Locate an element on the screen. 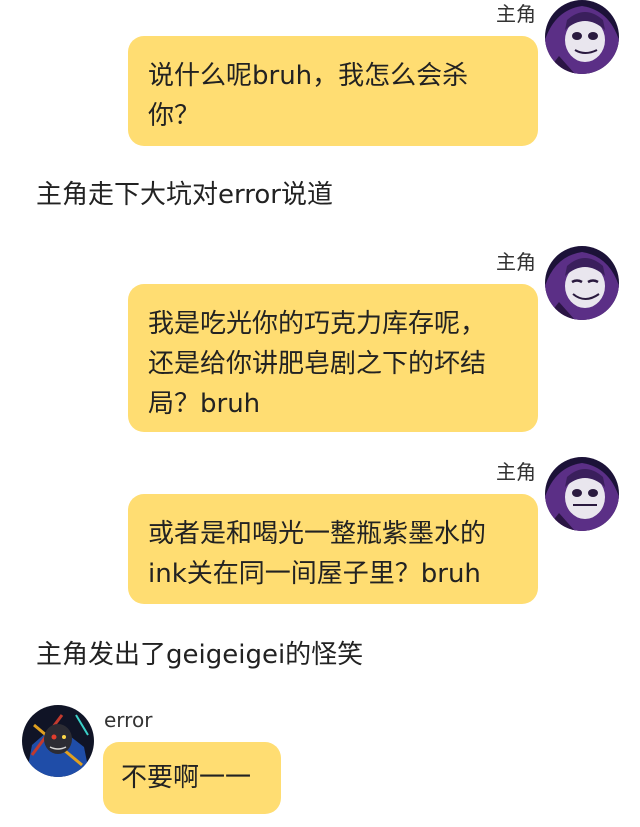 The image size is (640, 827). message-line: 局？bruh is located at coordinates (204, 404).